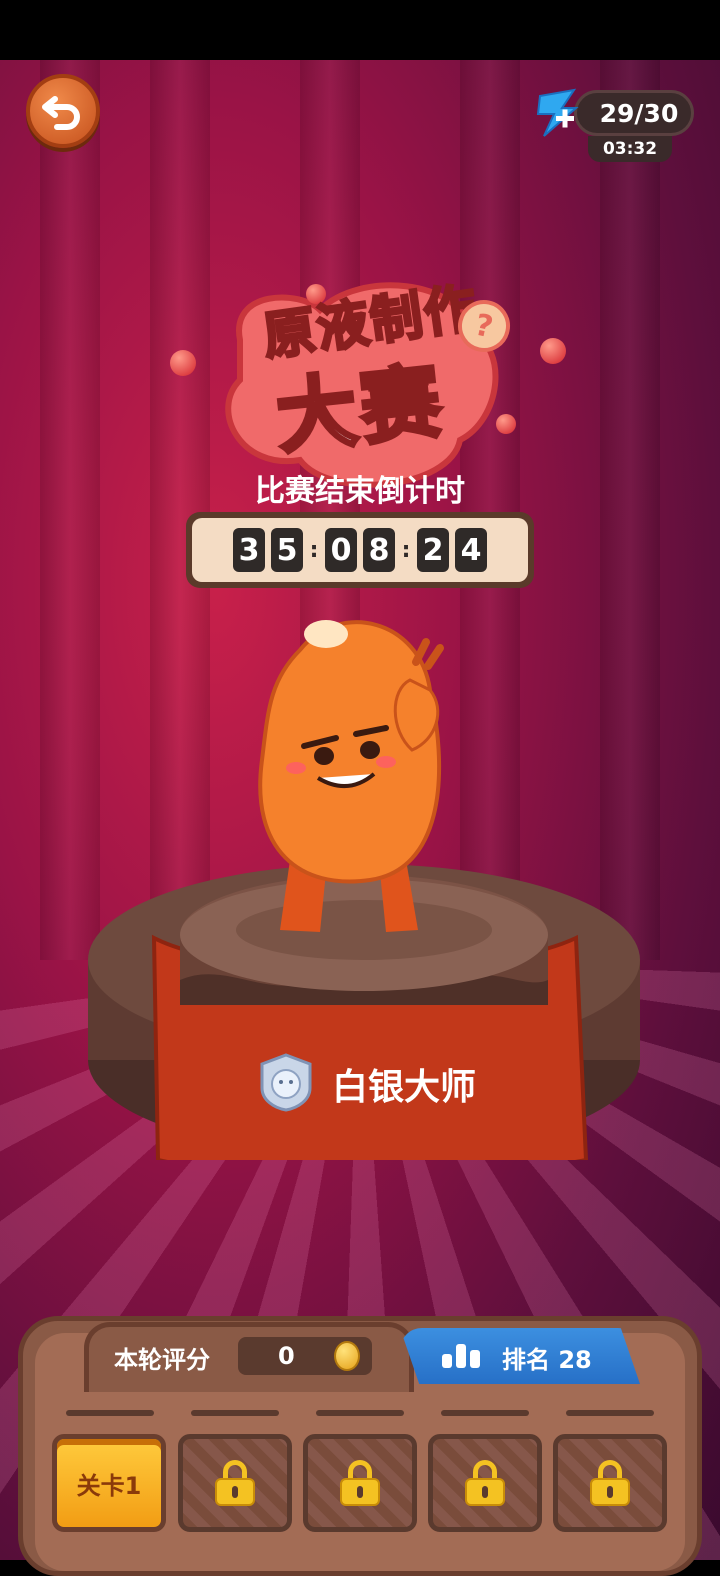 The width and height of the screenshot is (720, 1576). What do you see at coordinates (286, 1356) in the screenshot?
I see `score-value: 0` at bounding box center [286, 1356].